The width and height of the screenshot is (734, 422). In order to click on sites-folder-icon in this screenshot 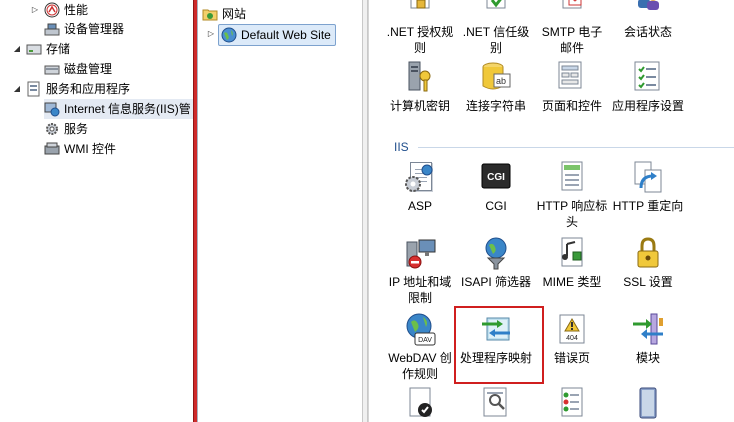, I will do `click(210, 14)`.